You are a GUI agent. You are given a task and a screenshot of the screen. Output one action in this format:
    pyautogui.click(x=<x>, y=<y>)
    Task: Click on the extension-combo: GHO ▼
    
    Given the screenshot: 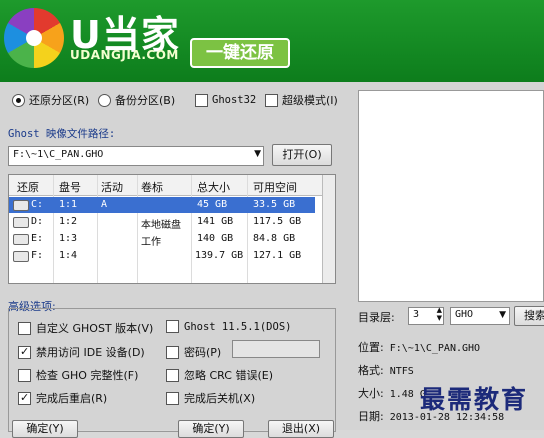 What is the action you would take?
    pyautogui.click(x=480, y=316)
    